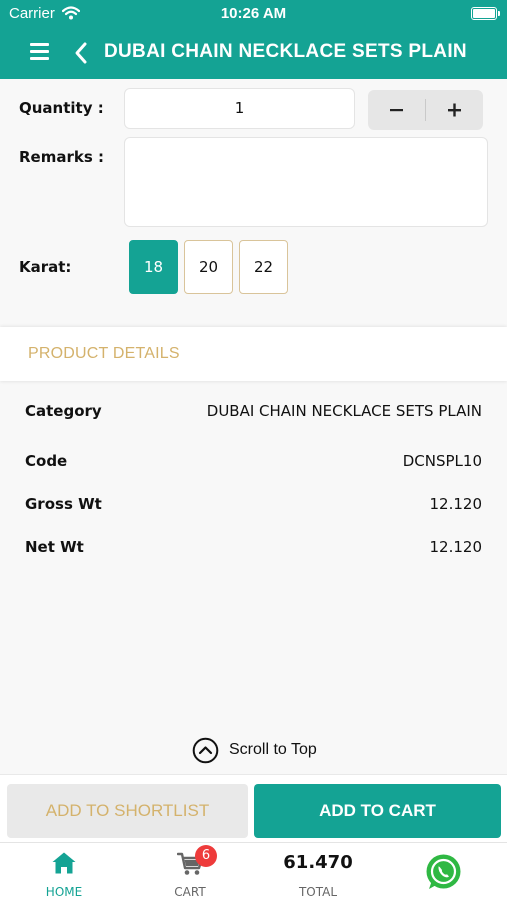 The width and height of the screenshot is (507, 900). I want to click on whatsapp-icon, so click(443, 872).